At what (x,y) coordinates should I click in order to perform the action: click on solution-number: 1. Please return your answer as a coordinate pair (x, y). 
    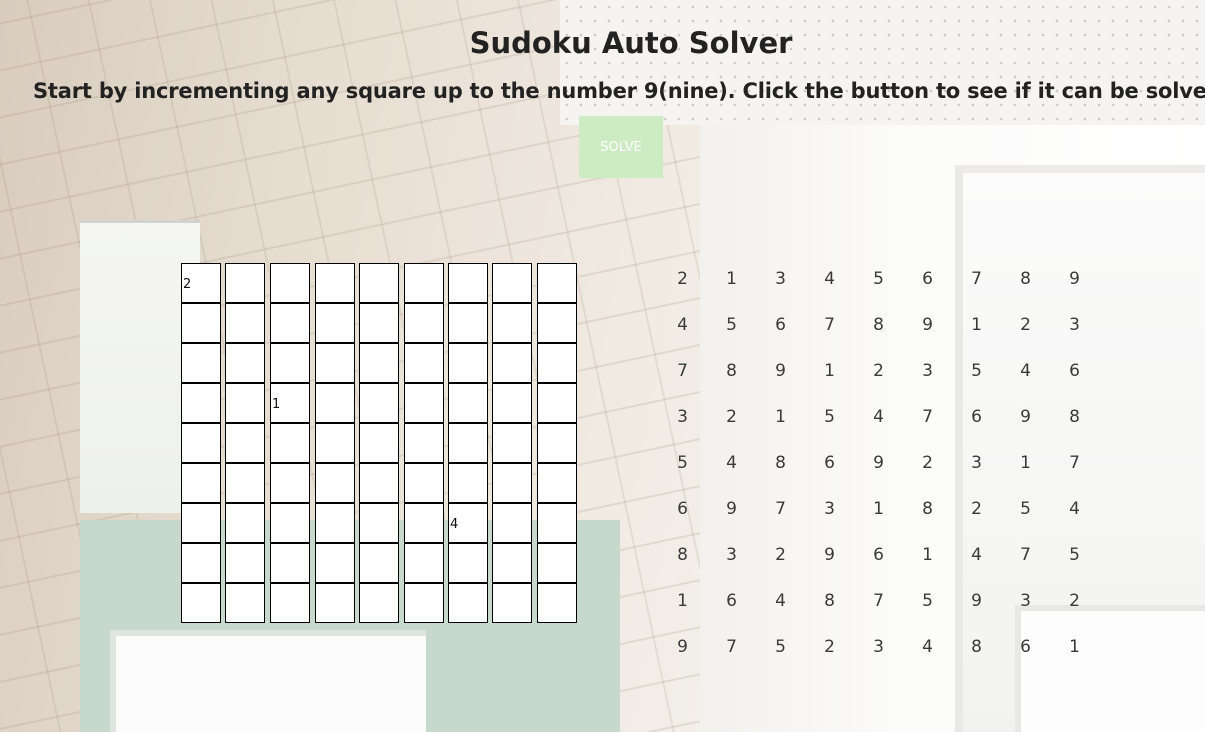
    Looking at the image, I should click on (1025, 463).